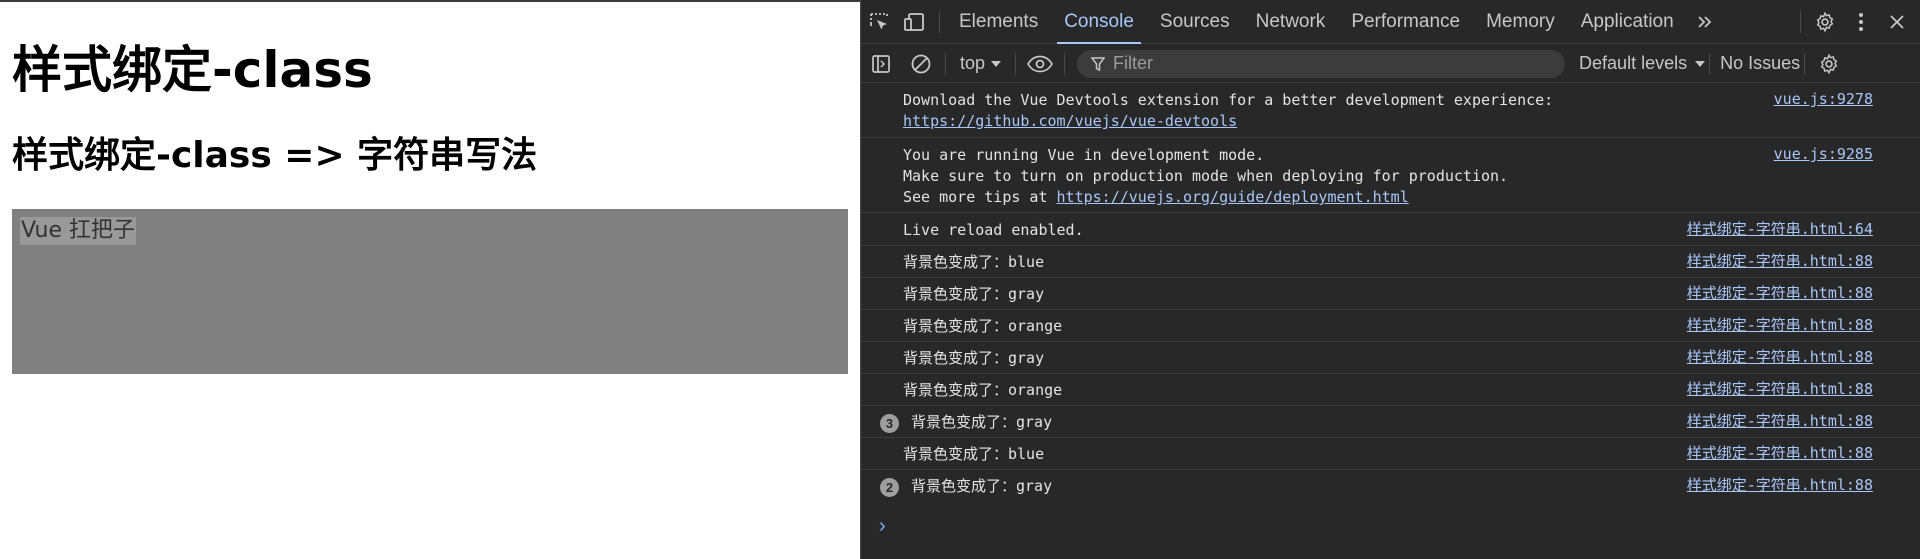 This screenshot has width=1920, height=559. What do you see at coordinates (998, 22) in the screenshot?
I see `tab-elements: Elements` at bounding box center [998, 22].